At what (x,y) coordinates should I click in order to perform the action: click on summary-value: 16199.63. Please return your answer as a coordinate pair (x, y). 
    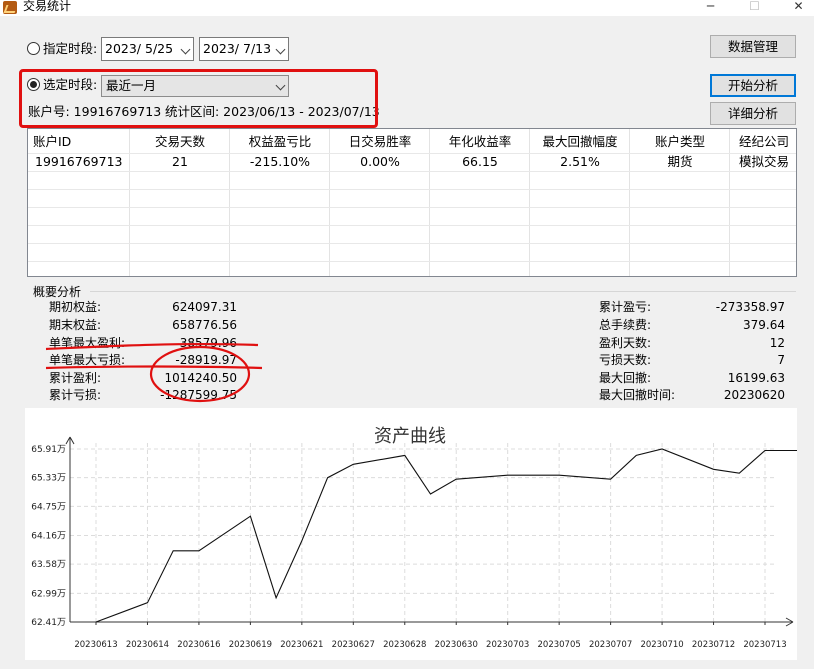
    Looking at the image, I should click on (756, 378).